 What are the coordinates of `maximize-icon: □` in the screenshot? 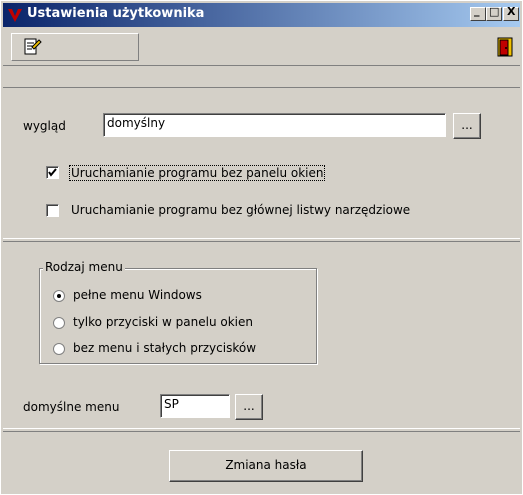 It's located at (494, 11).